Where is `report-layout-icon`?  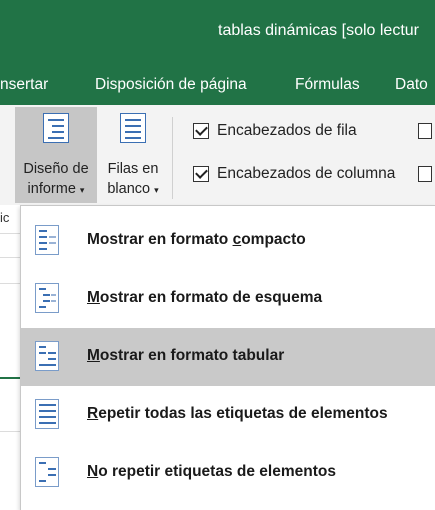 report-layout-icon is located at coordinates (56, 128).